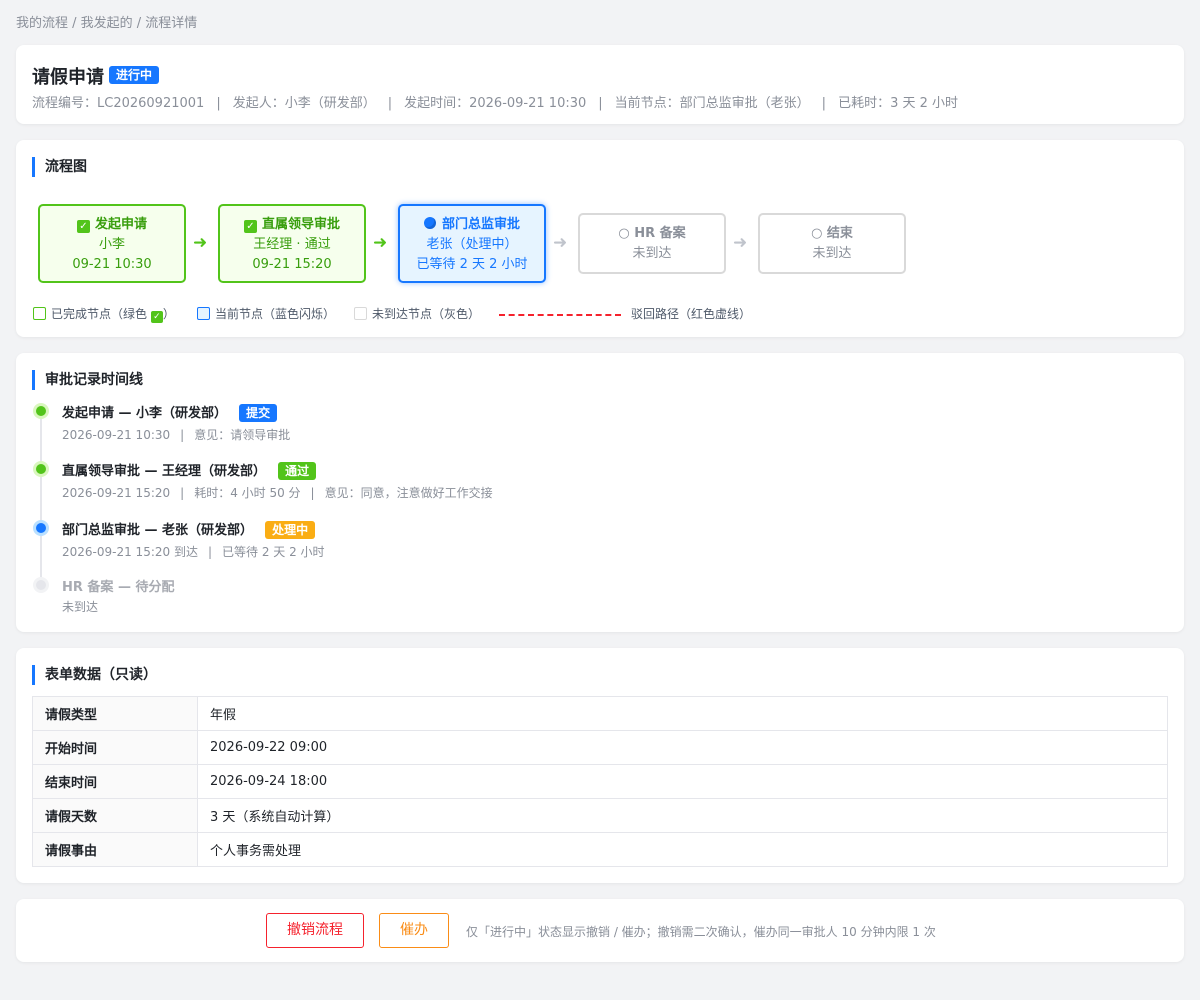  What do you see at coordinates (115, 747) in the screenshot?
I see `field-label: 开始时间` at bounding box center [115, 747].